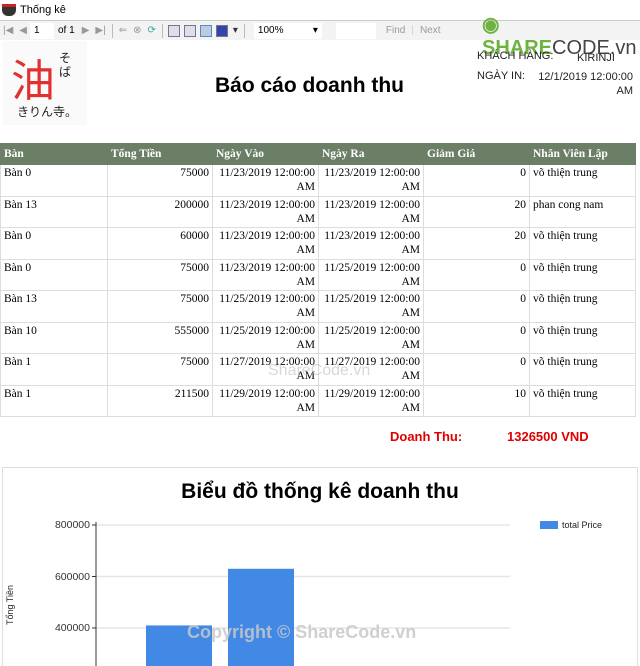 The image size is (640, 666). What do you see at coordinates (301, 594) in the screenshot?
I see `bar-chart` at bounding box center [301, 594].